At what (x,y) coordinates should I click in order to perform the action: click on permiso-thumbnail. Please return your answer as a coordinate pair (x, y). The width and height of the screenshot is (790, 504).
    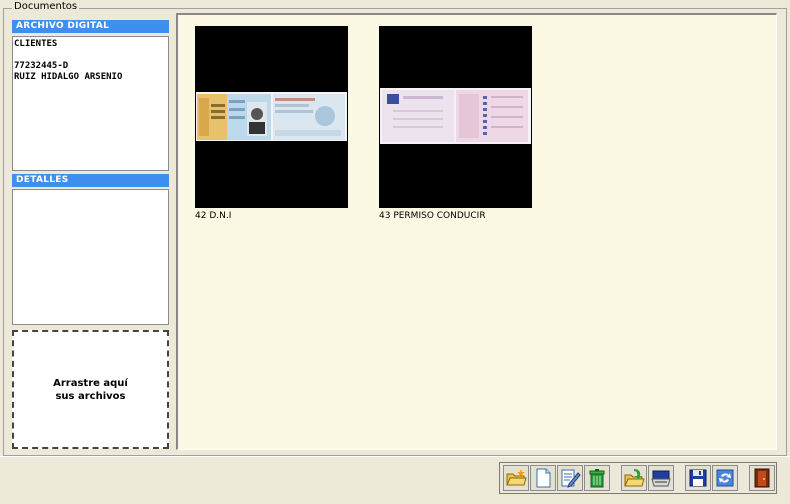
    Looking at the image, I should click on (455, 117).